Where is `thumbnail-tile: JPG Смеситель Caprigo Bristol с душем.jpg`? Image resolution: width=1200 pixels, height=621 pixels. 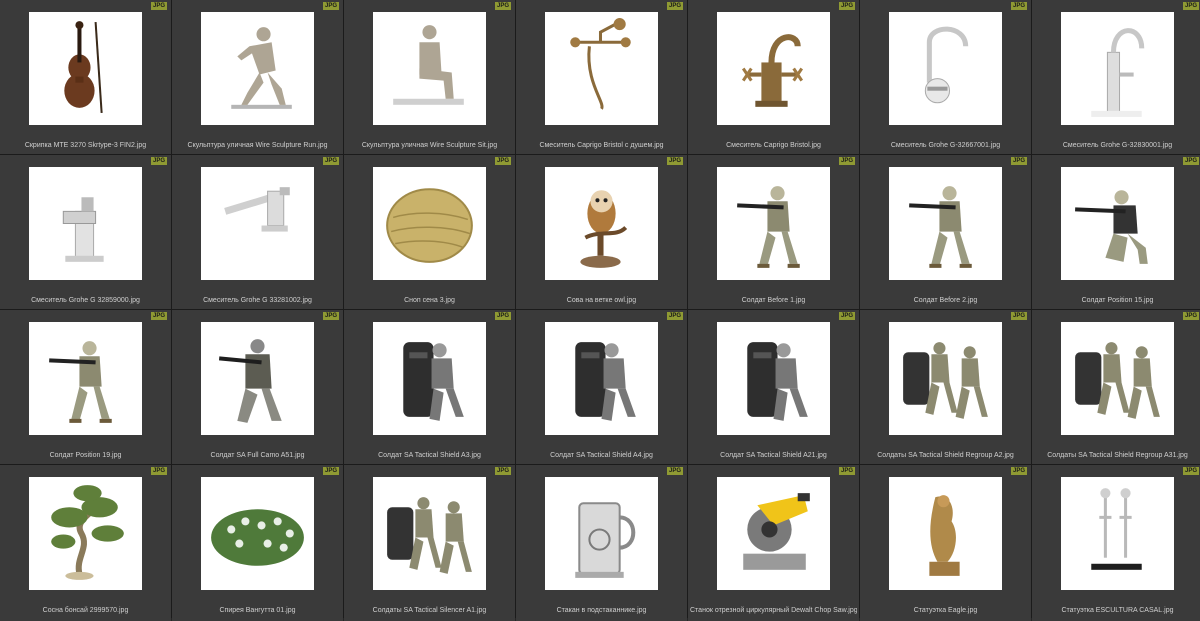 thumbnail-tile: JPG Смеситель Caprigo Bristol с душем.jpg is located at coordinates (601, 77).